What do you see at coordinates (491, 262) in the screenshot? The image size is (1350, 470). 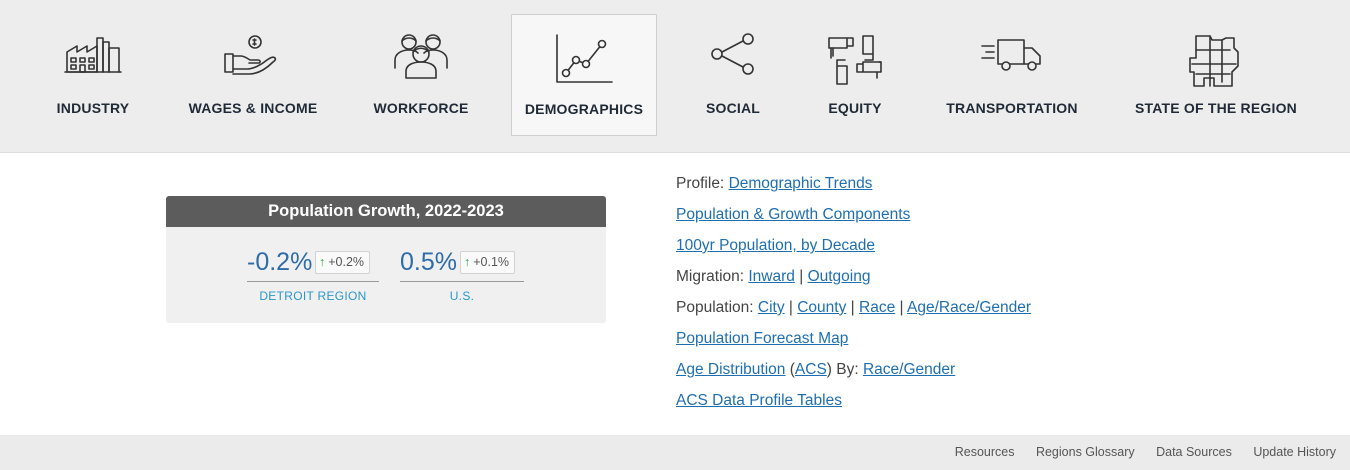 I see `change-value: +0.1%` at bounding box center [491, 262].